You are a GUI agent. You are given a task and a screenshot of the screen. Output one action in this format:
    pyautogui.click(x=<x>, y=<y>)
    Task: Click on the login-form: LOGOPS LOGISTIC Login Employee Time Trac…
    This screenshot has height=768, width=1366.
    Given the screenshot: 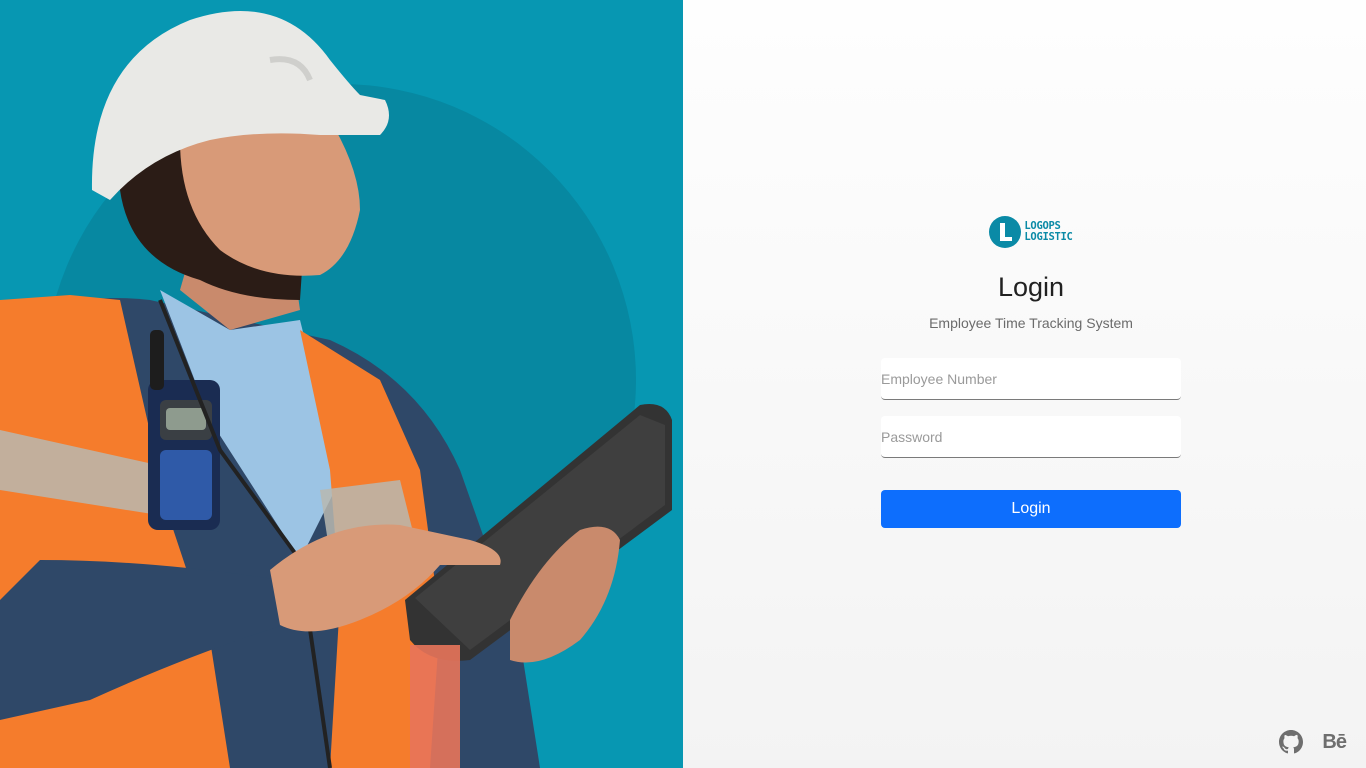 What is the action you would take?
    pyautogui.click(x=1031, y=371)
    